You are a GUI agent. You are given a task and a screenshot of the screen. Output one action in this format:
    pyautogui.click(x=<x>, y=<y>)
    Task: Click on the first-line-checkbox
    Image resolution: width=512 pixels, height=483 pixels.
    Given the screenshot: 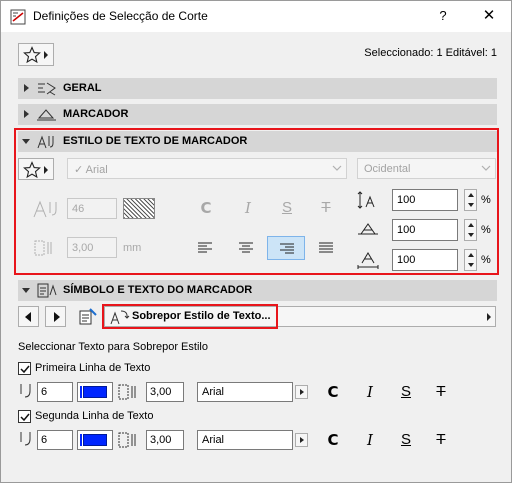 What is the action you would take?
    pyautogui.click(x=24, y=368)
    